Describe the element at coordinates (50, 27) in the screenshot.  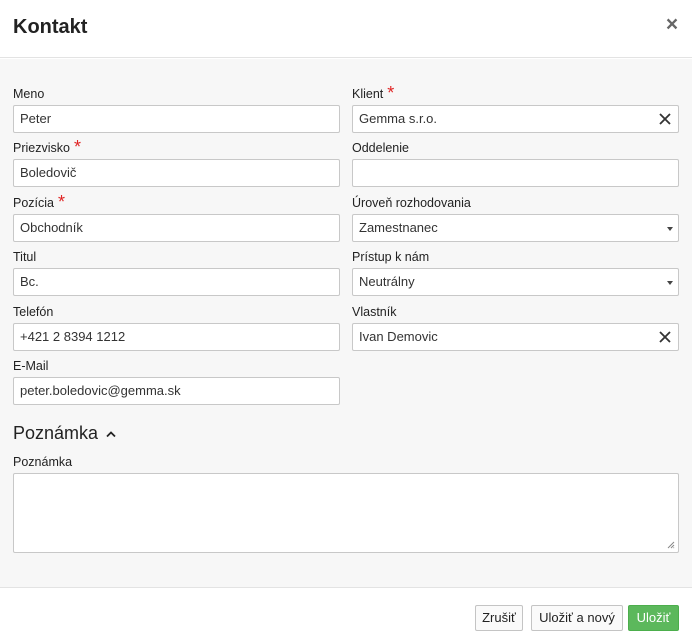
I see `dialog-title: Kontakt` at that location.